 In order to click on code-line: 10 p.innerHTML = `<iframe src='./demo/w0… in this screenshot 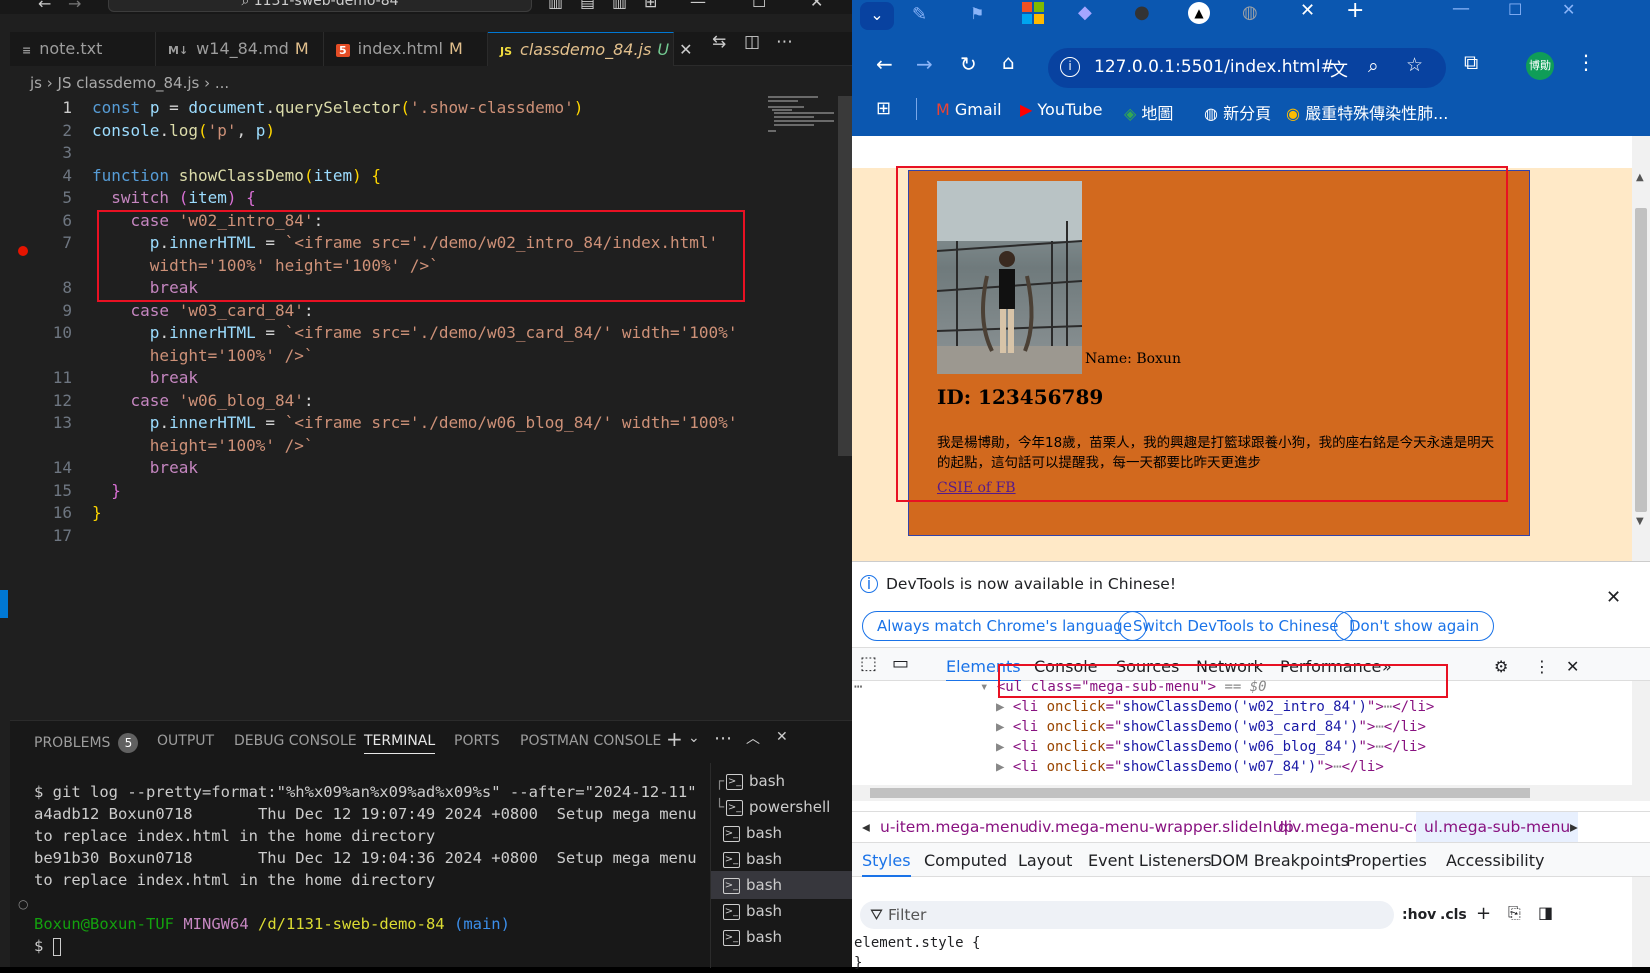, I will do `click(420, 332)`.